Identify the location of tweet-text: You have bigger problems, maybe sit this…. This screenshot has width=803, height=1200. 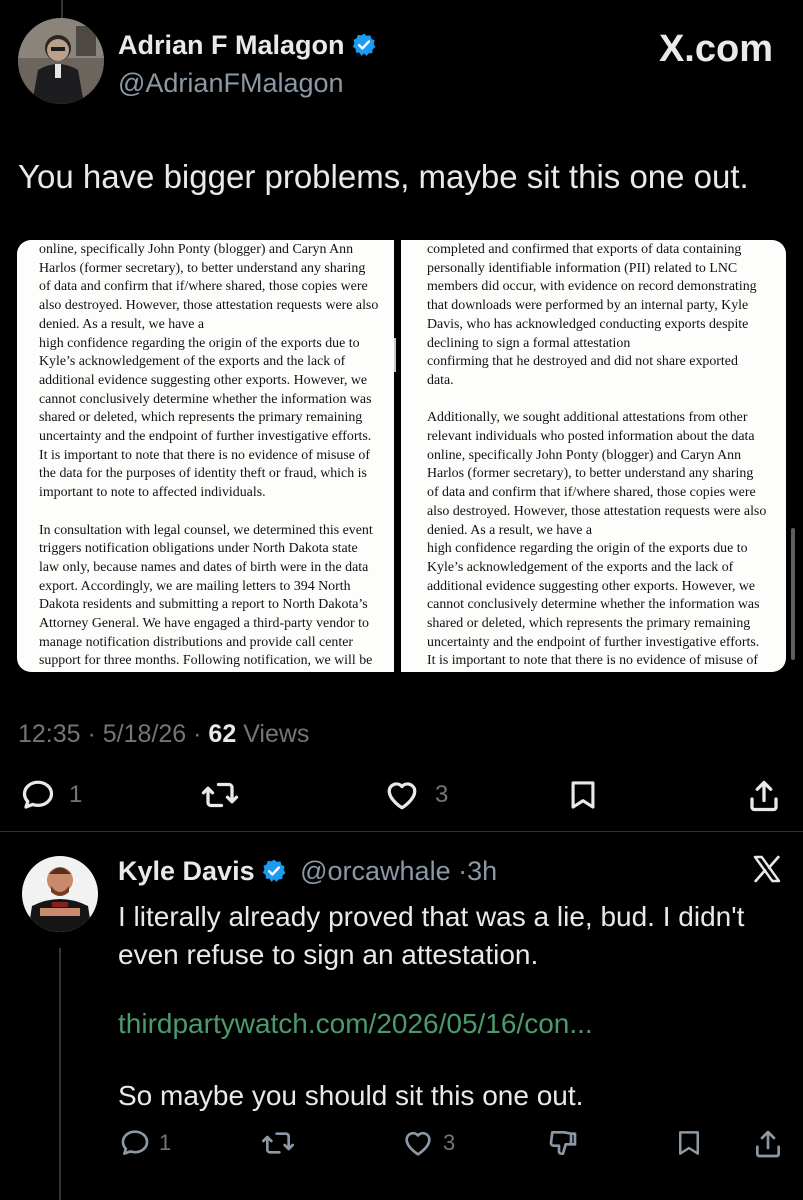
(383, 176).